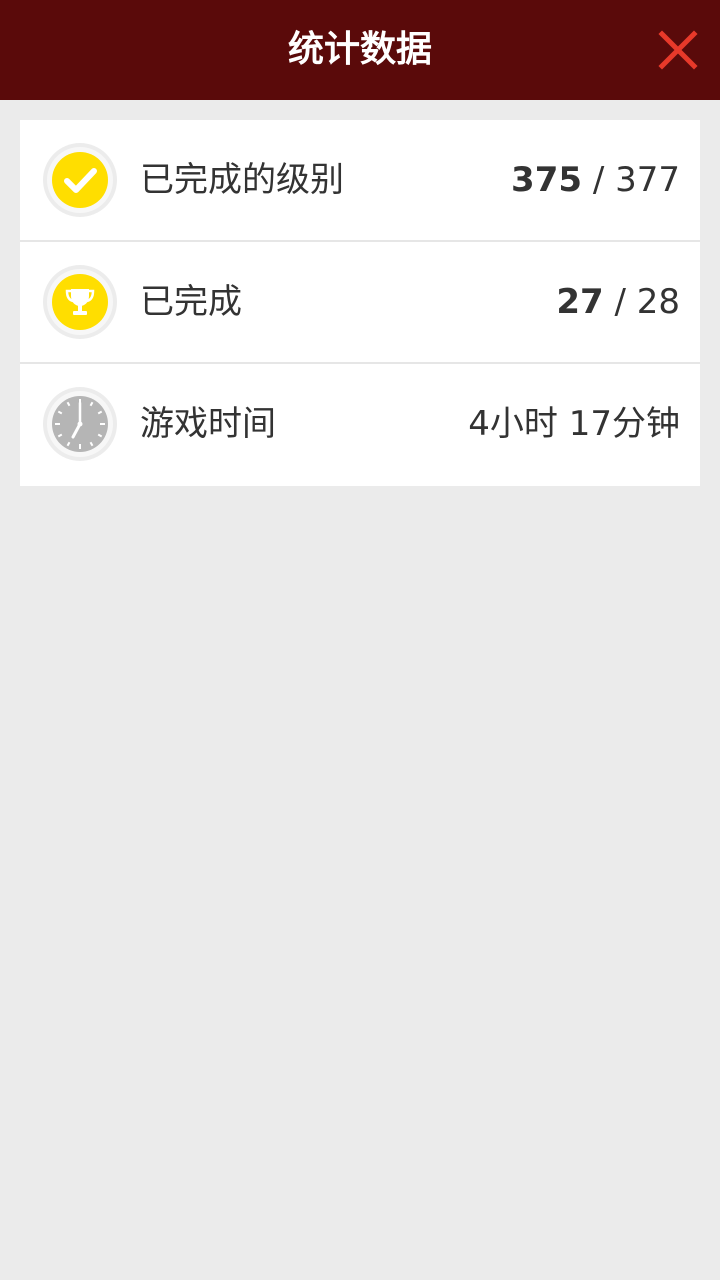 This screenshot has width=720, height=1280. I want to click on stat-value-total: 28, so click(658, 302).